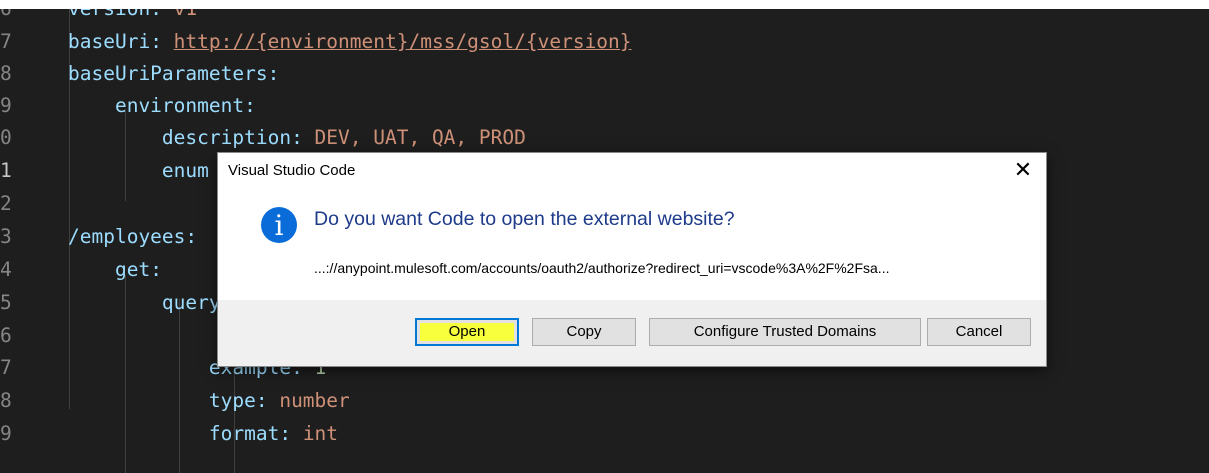  Describe the element at coordinates (785, 332) in the screenshot. I see `configure-trusted-domains-button: Configure Trusted Domains` at that location.